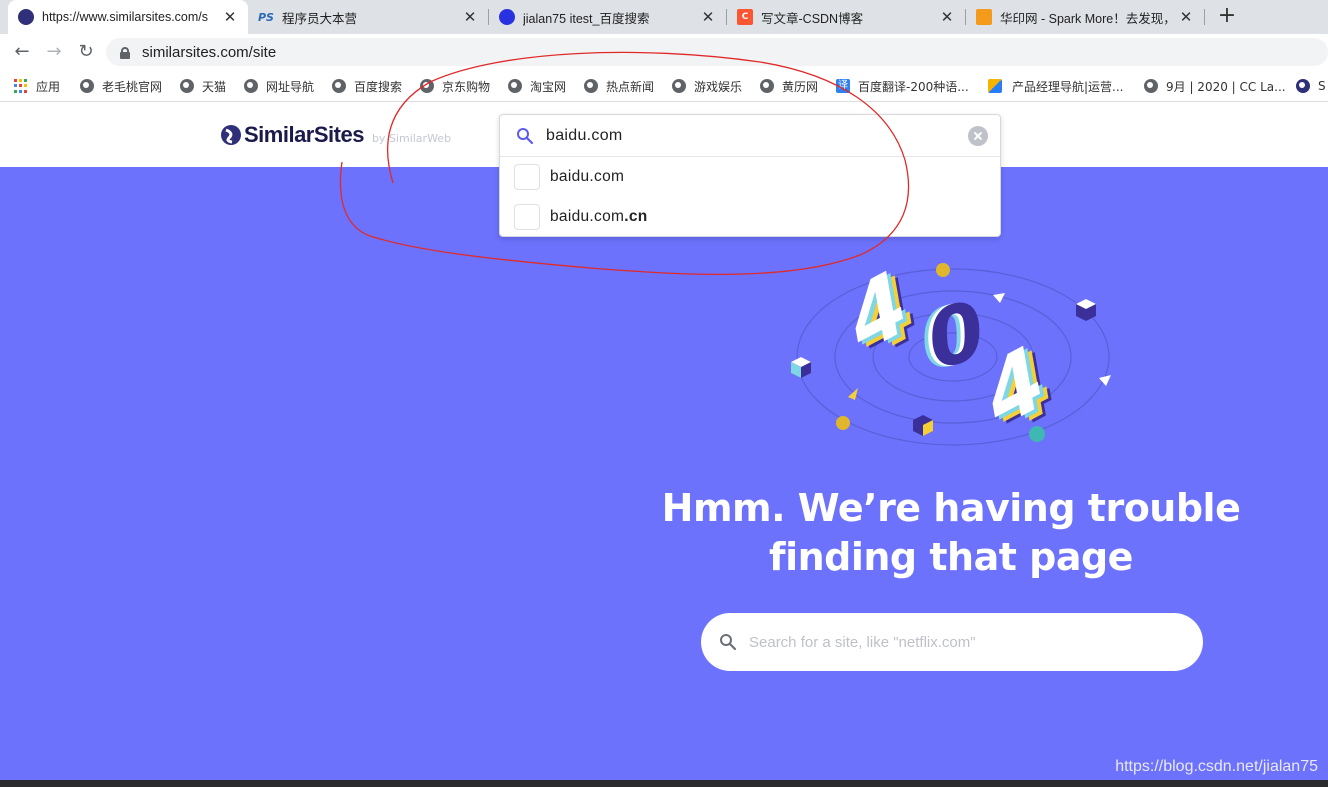  I want to click on bookmark-label: 淘宝网, so click(548, 86).